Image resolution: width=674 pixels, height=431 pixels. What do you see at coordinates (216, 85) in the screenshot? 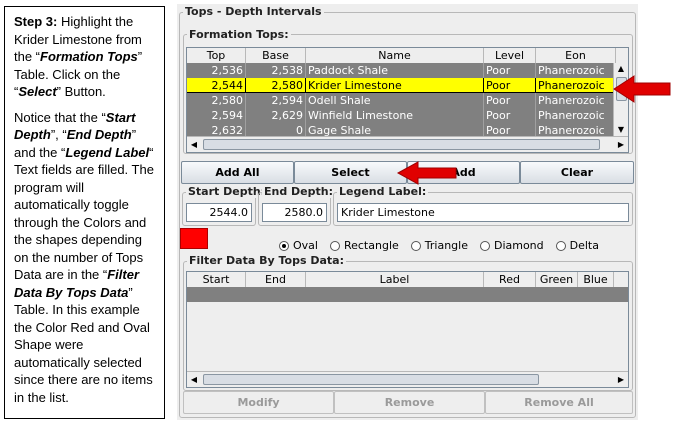
I see `cell-top: 2,544` at bounding box center [216, 85].